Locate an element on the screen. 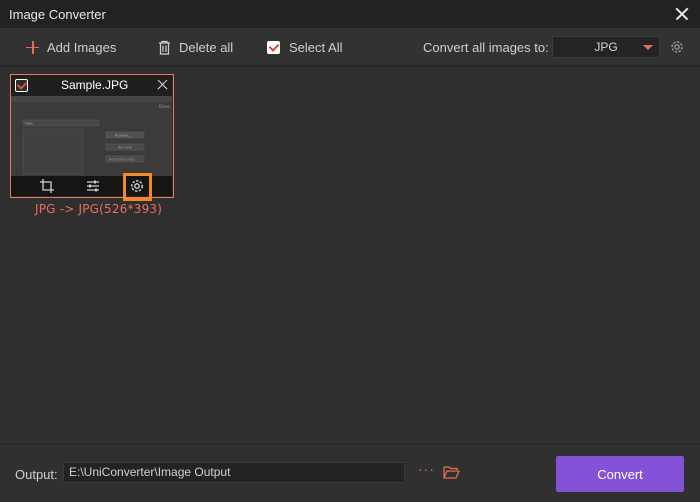  settings-gear-icon is located at coordinates (677, 47).